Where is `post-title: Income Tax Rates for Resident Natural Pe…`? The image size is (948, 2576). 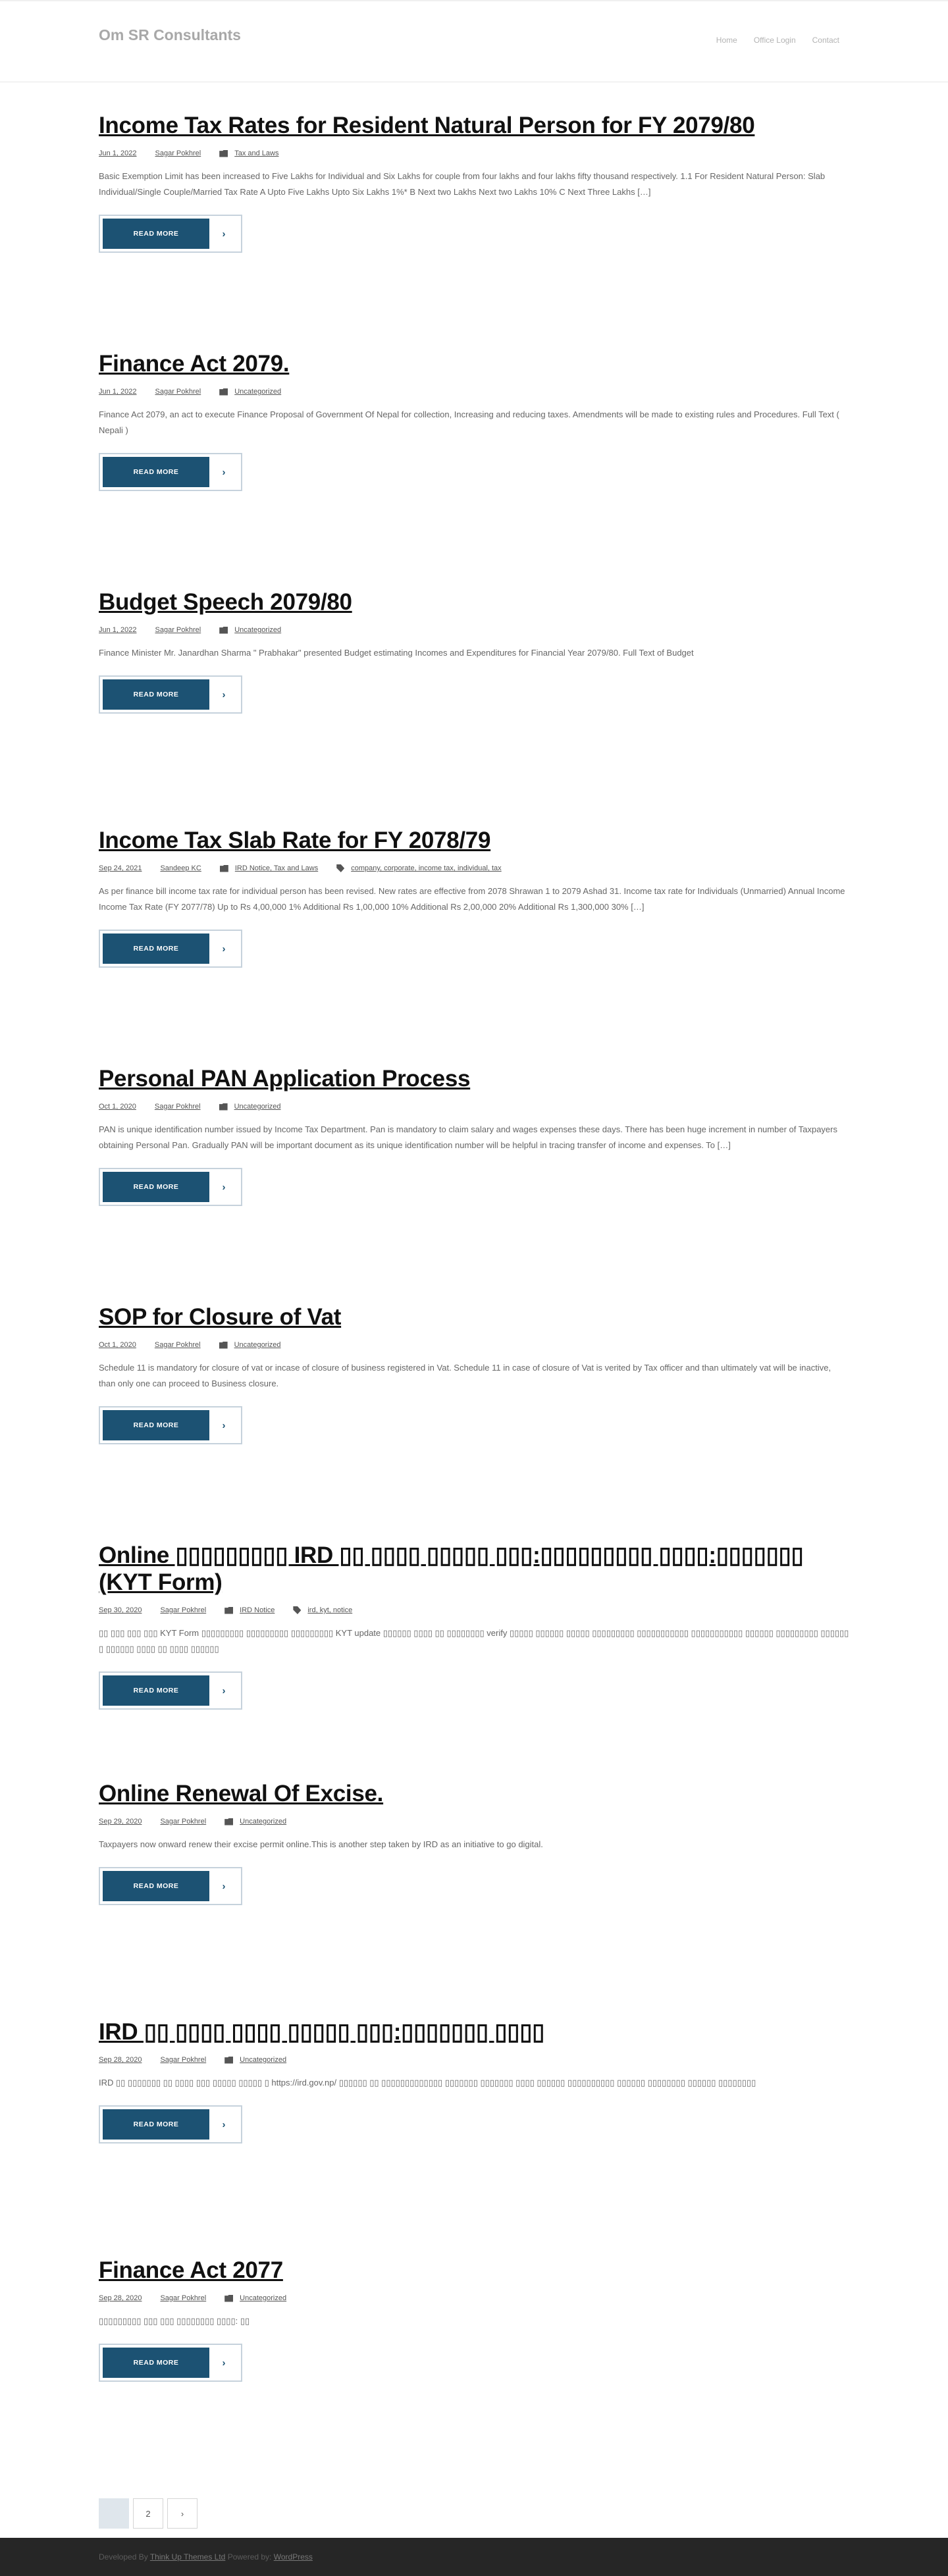
post-title: Income Tax Rates for Resident Natural Pe… is located at coordinates (474, 125).